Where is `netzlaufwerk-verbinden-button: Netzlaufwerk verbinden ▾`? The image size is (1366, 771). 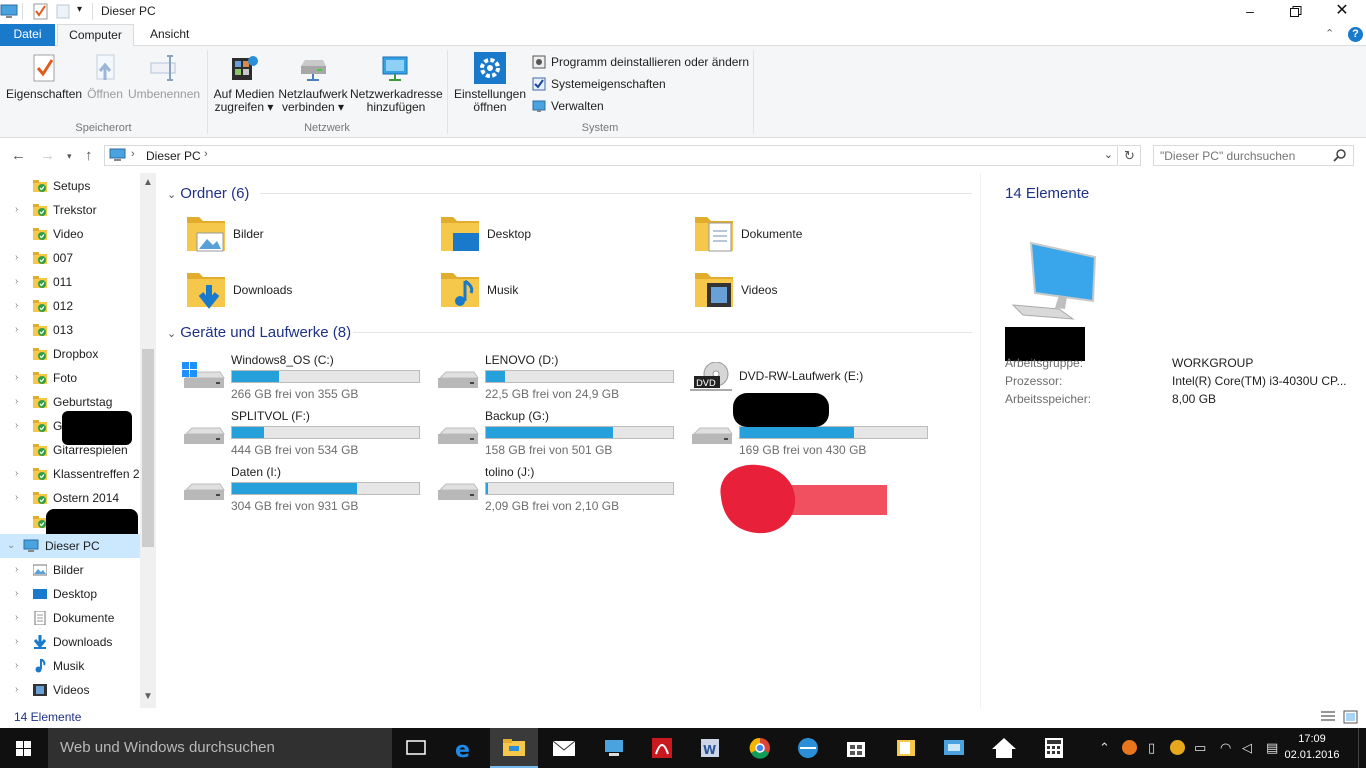
netzlaufwerk-verbinden-button: Netzlaufwerk verbinden ▾ is located at coordinates (313, 83).